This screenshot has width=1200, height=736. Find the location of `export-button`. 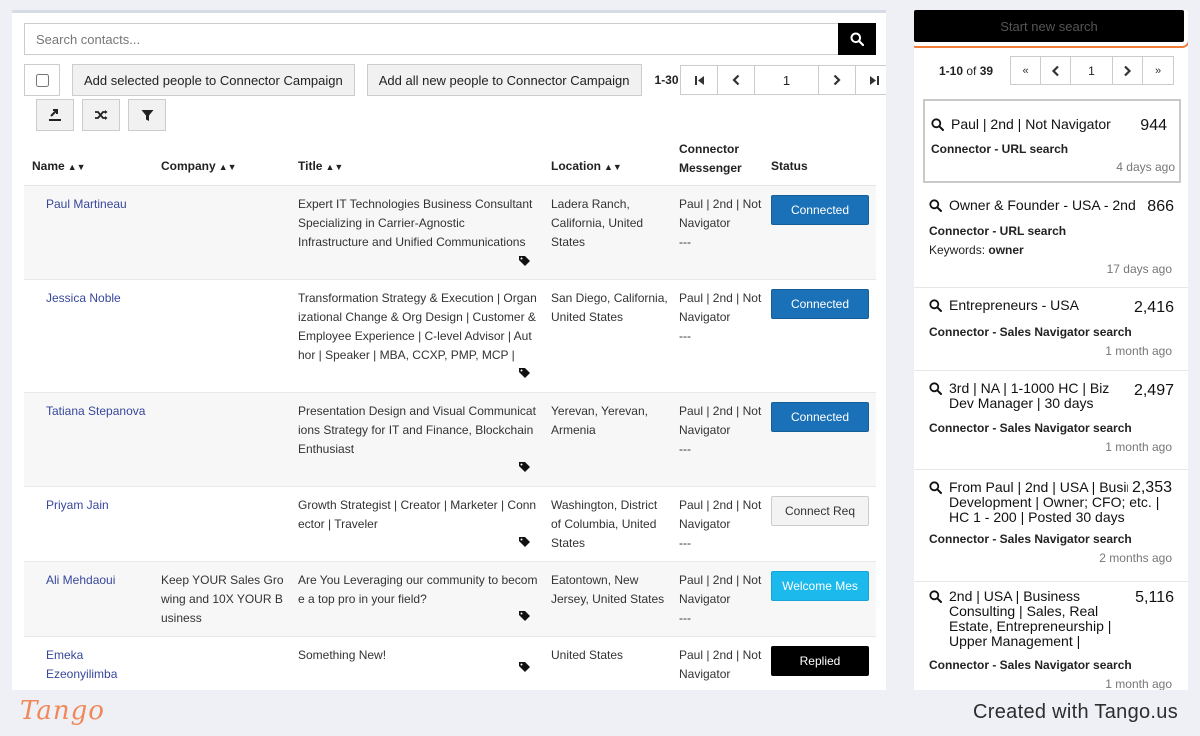

export-button is located at coordinates (55, 115).